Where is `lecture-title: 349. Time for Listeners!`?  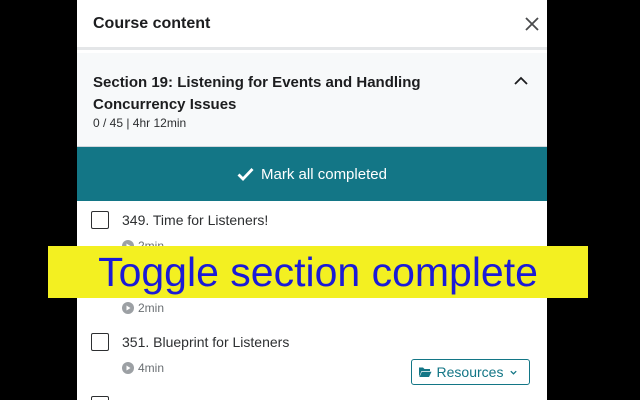
lecture-title: 349. Time for Listeners! is located at coordinates (195, 220).